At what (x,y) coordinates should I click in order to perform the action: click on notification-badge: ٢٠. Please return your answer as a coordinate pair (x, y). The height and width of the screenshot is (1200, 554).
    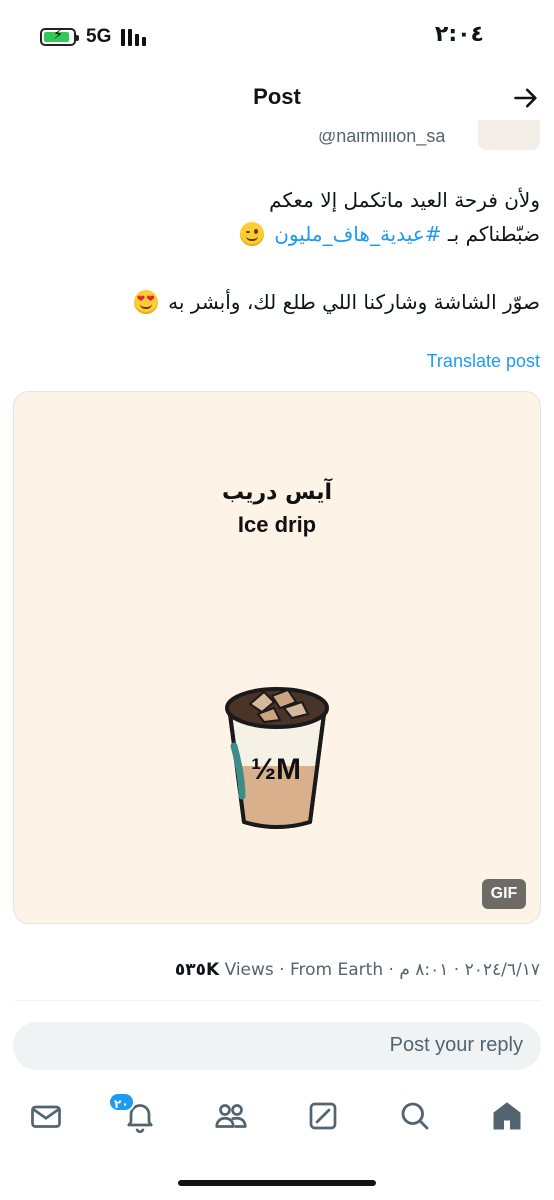
    Looking at the image, I should click on (121, 1102).